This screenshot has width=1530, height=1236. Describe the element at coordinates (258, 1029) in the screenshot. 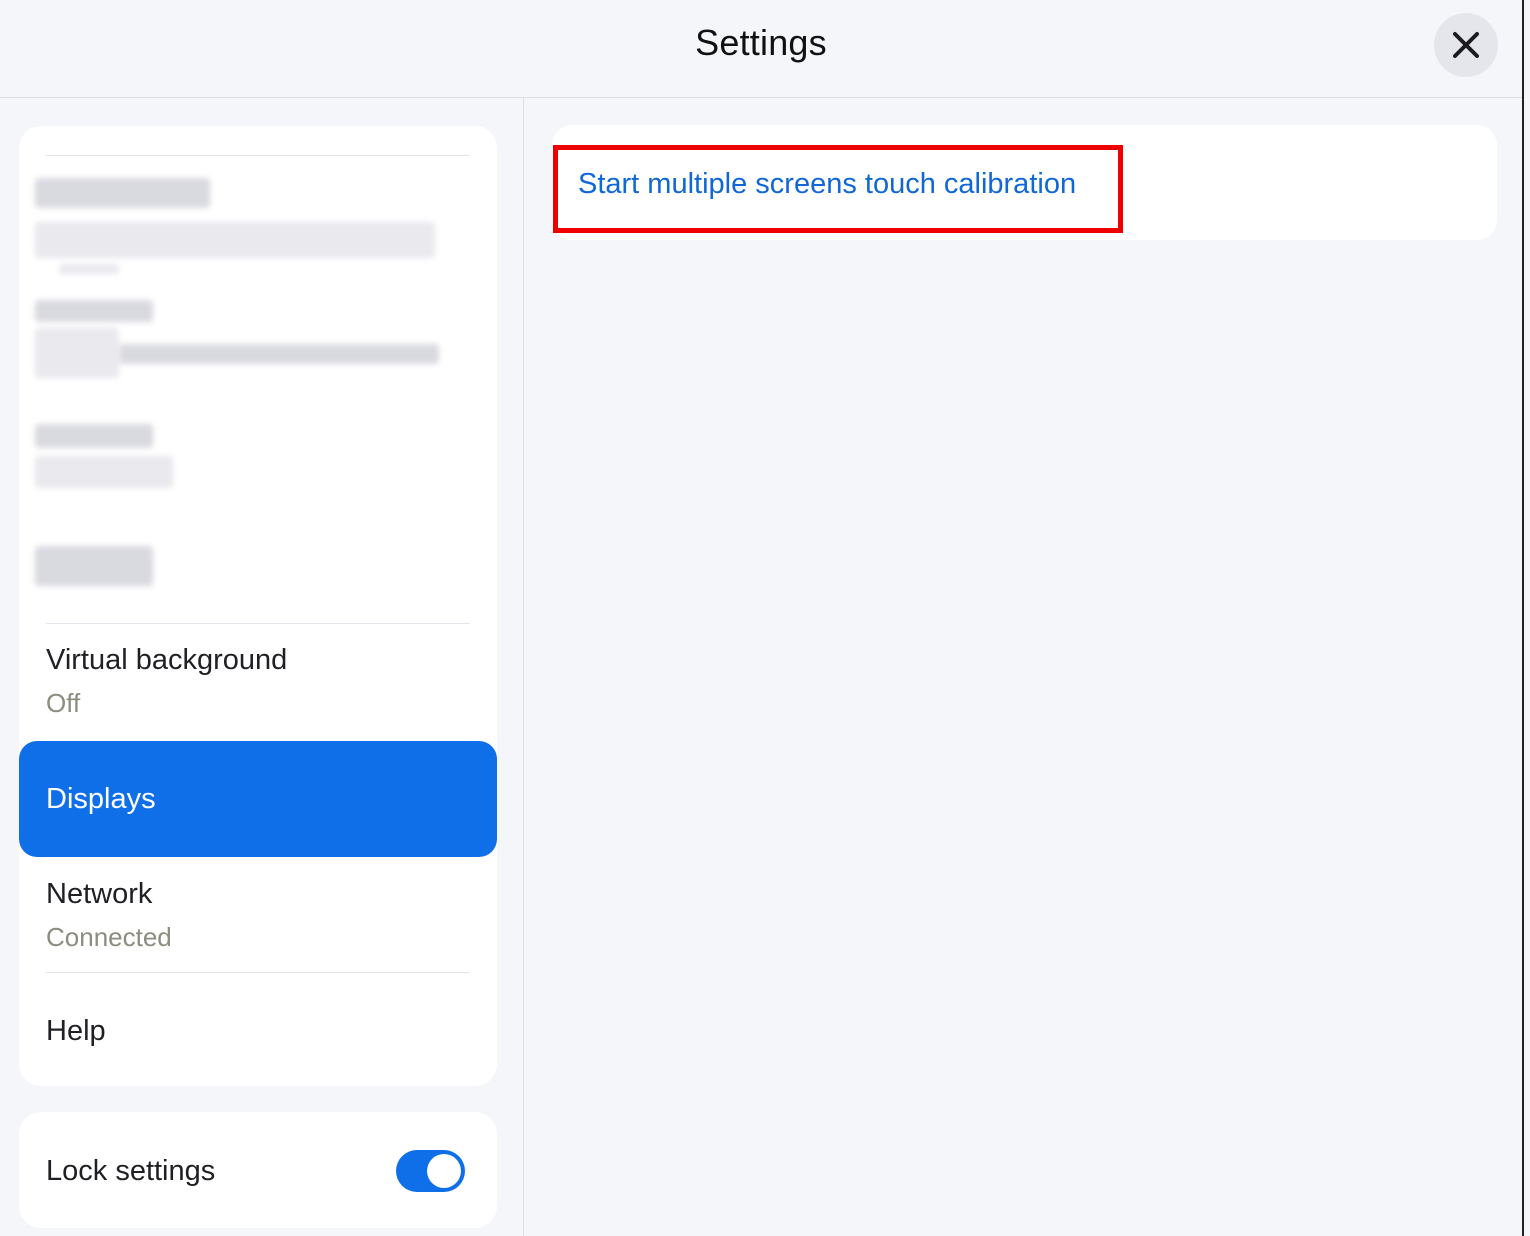

I see `sidebar-item-help: Help` at that location.